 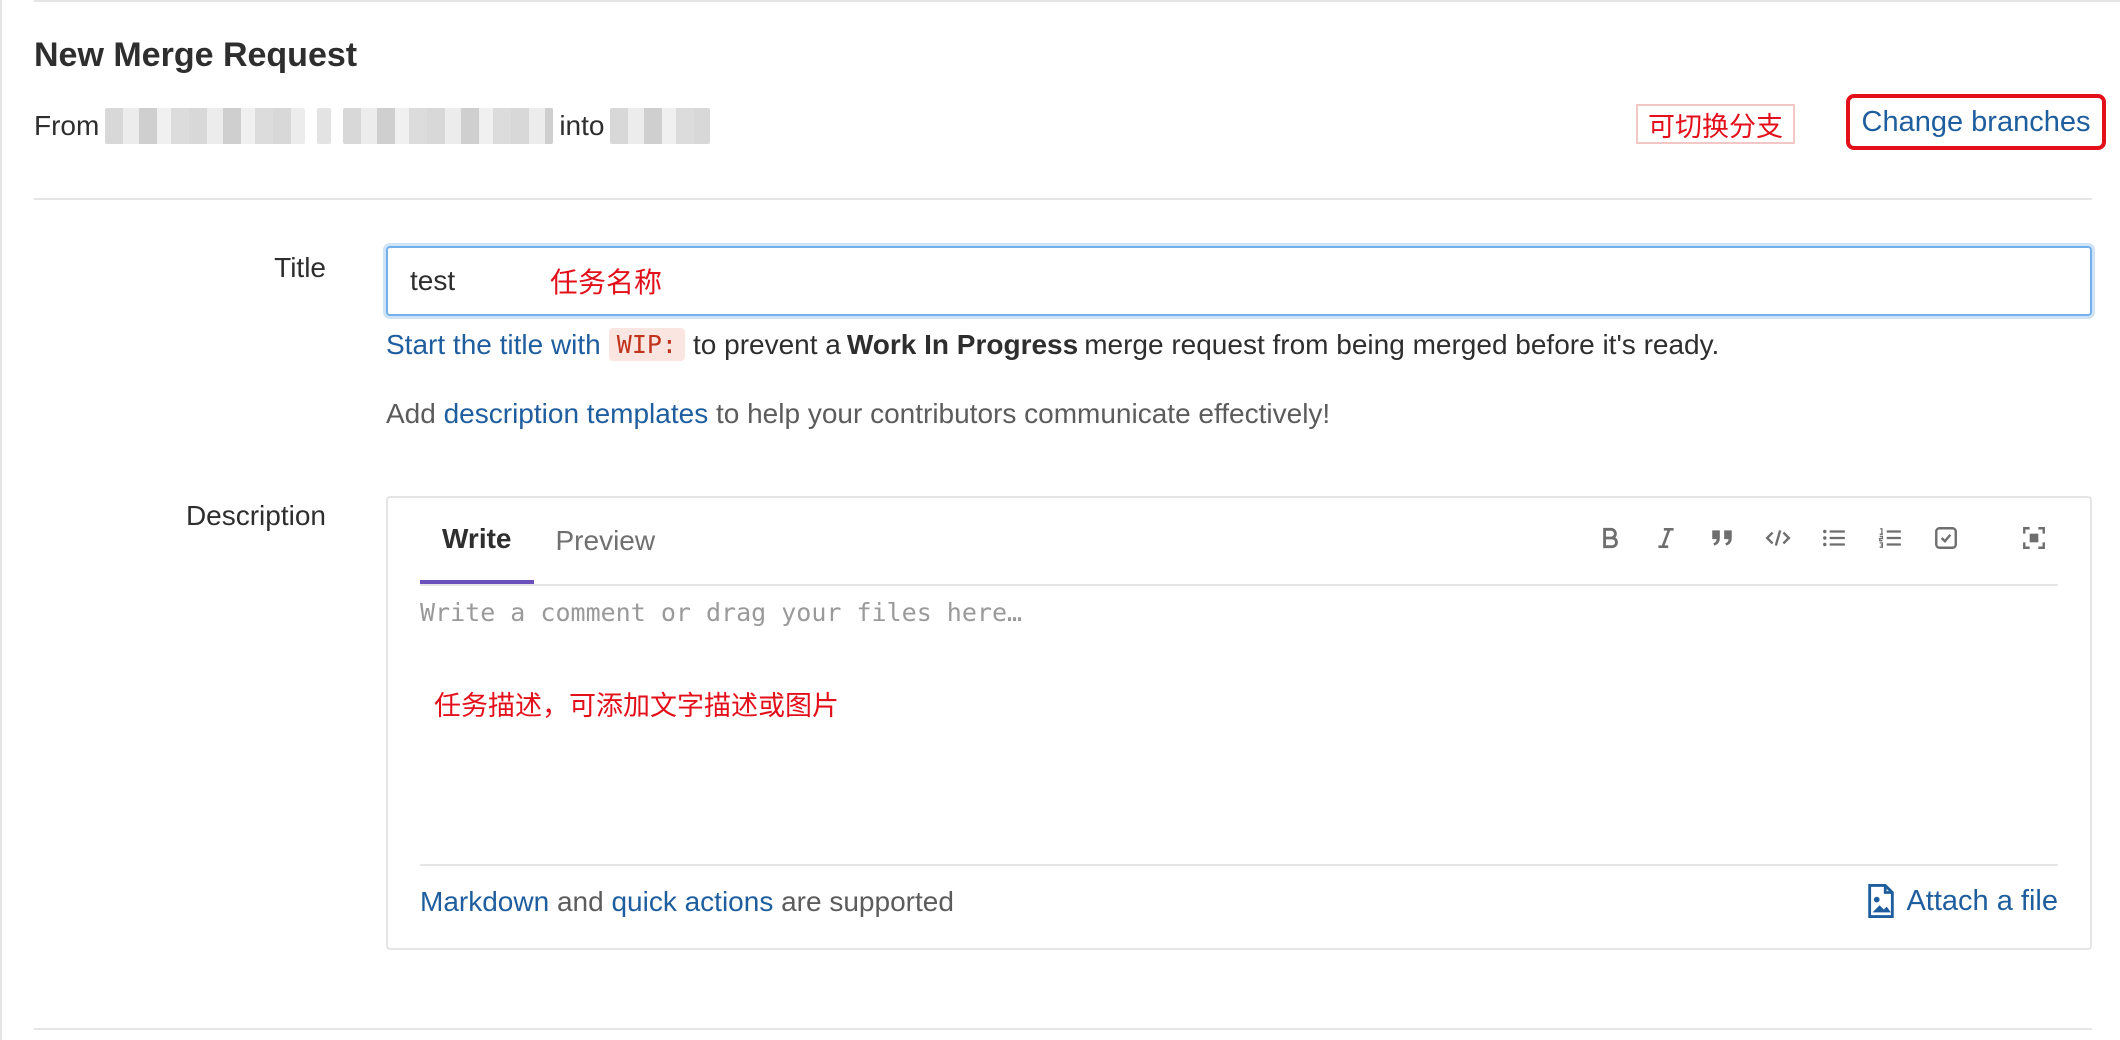 I want to click on into-label: into, so click(x=582, y=125).